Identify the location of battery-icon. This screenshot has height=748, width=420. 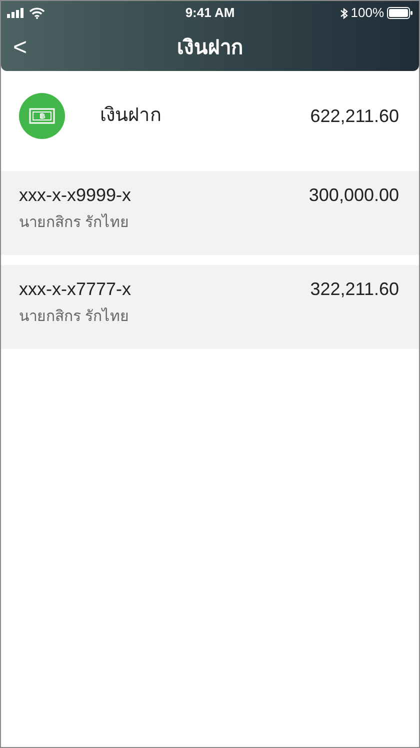
(400, 13).